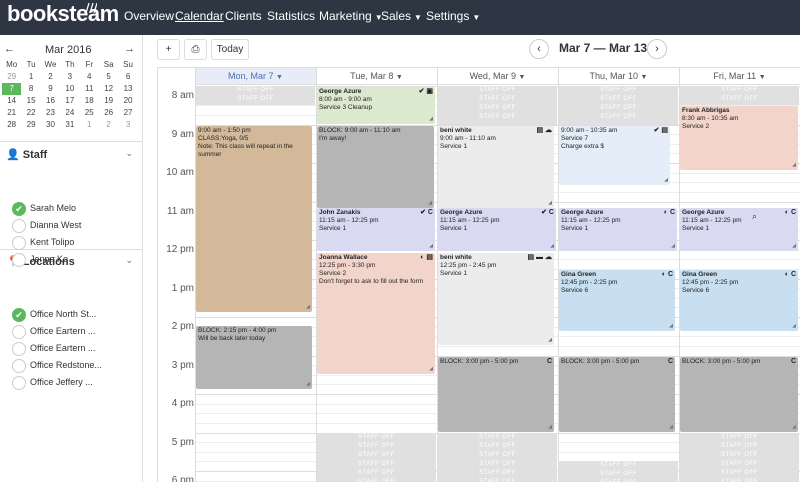  Describe the element at coordinates (376, 76) in the screenshot. I see `day-header: Tue, Mar 8 ▼` at that location.